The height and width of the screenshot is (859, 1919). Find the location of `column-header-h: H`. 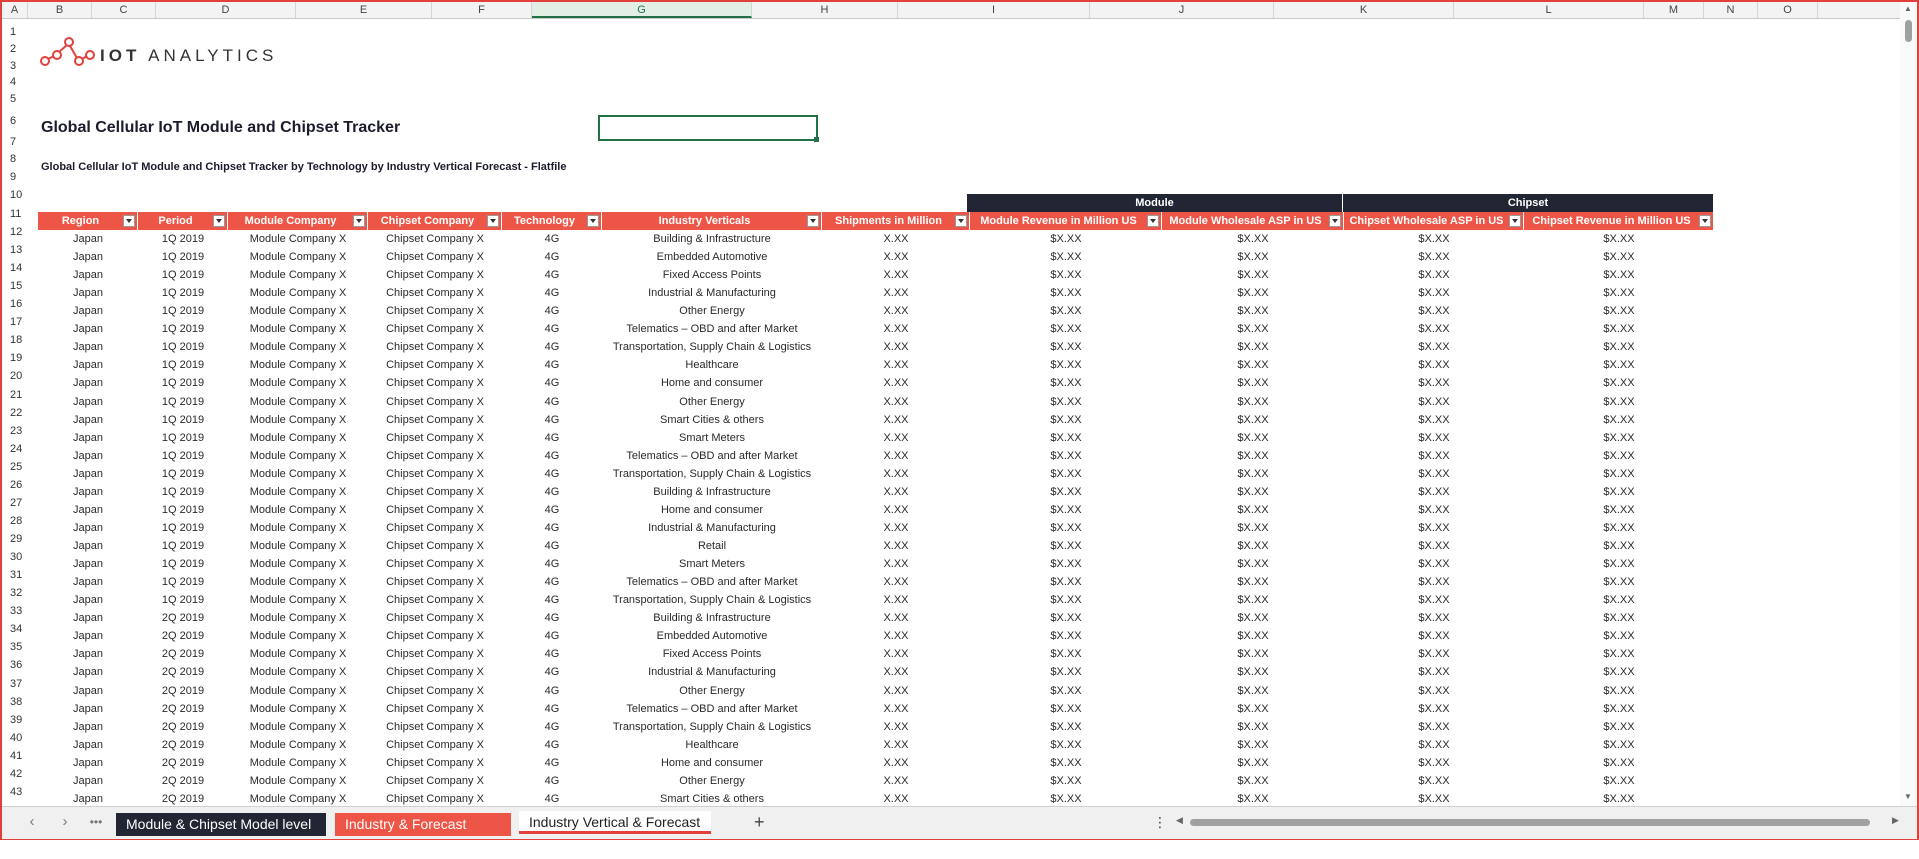

column-header-h: H is located at coordinates (825, 10).